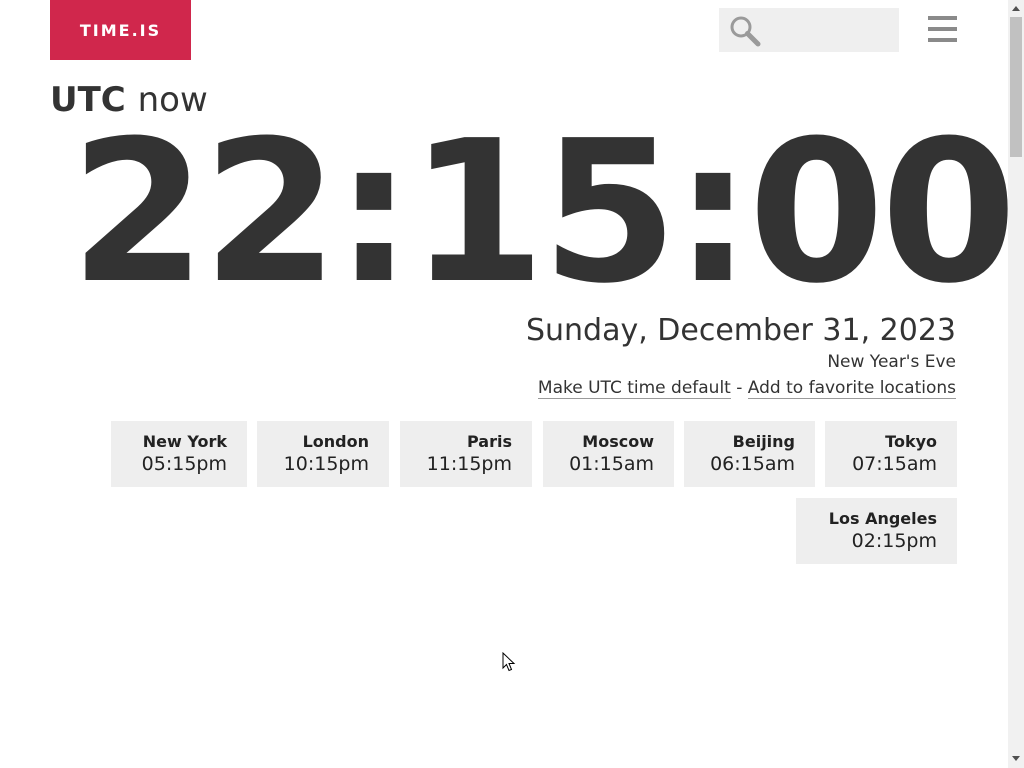 This screenshot has width=1024, height=768. What do you see at coordinates (740, 330) in the screenshot?
I see `current-date: Sunday, December 31, 2023` at bounding box center [740, 330].